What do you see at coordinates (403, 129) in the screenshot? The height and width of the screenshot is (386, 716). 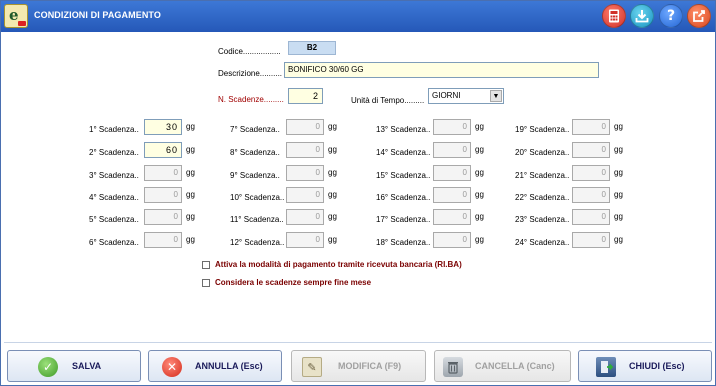 I see `scadenza-label: 13° Scadenza..` at bounding box center [403, 129].